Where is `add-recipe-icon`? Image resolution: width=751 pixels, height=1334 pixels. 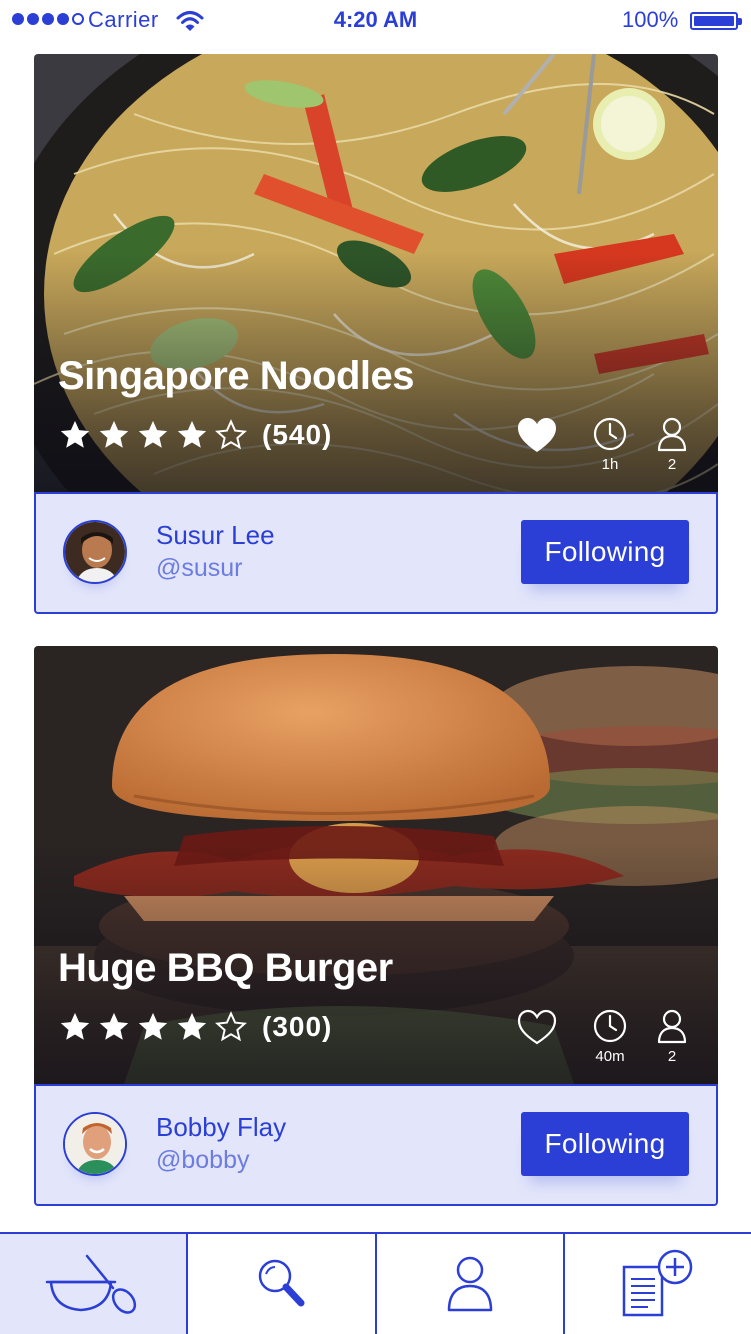 add-recipe-icon is located at coordinates (657, 1283).